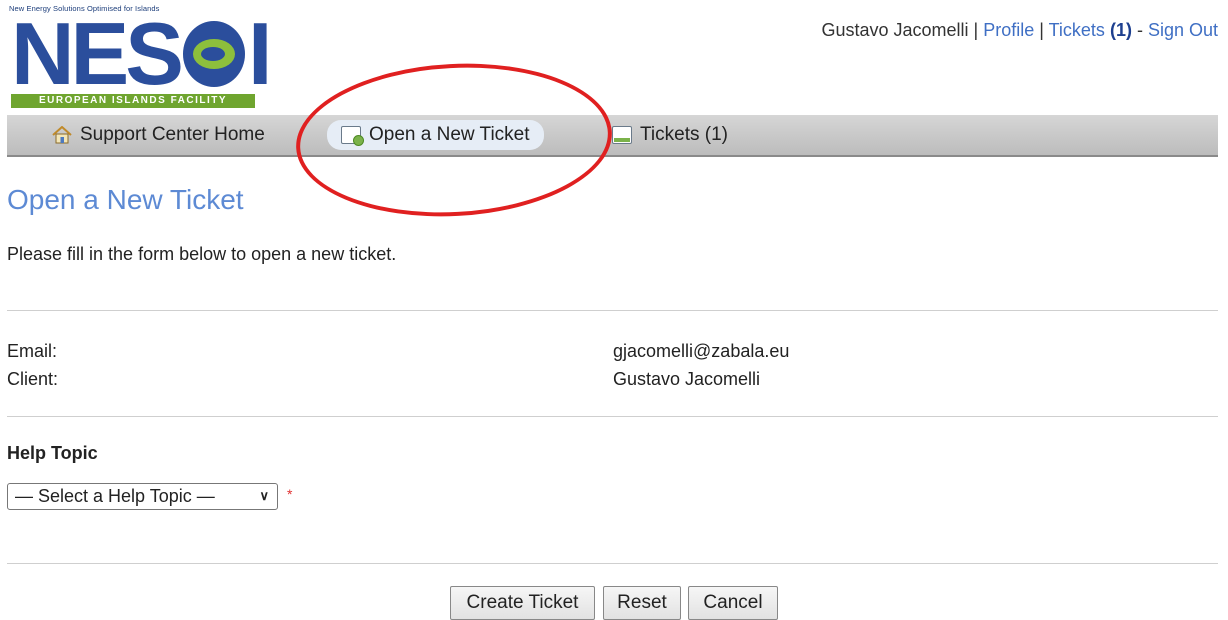 The height and width of the screenshot is (620, 1228). I want to click on nav-support-center-home: Support Center Home, so click(158, 135).